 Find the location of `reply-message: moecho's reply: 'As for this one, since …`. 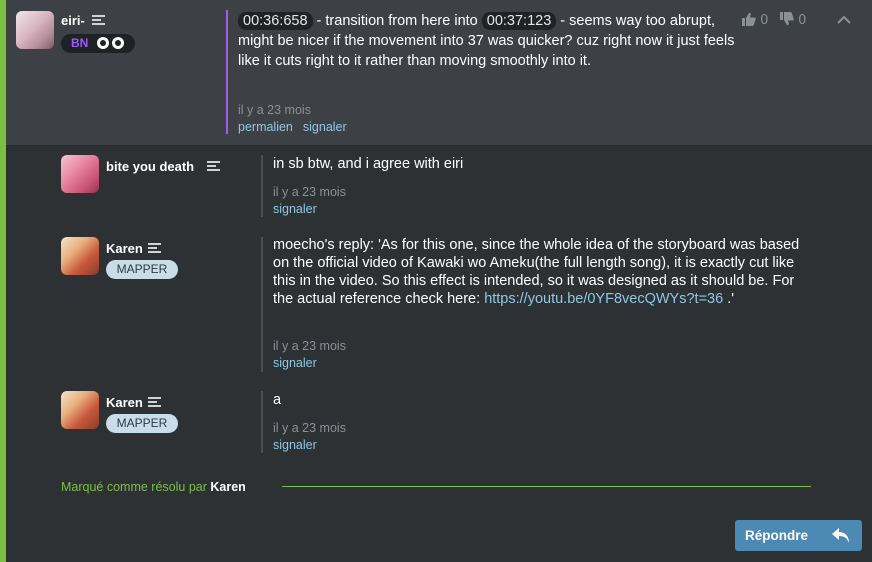

reply-message: moecho's reply: 'As for this one, since … is located at coordinates (543, 272).